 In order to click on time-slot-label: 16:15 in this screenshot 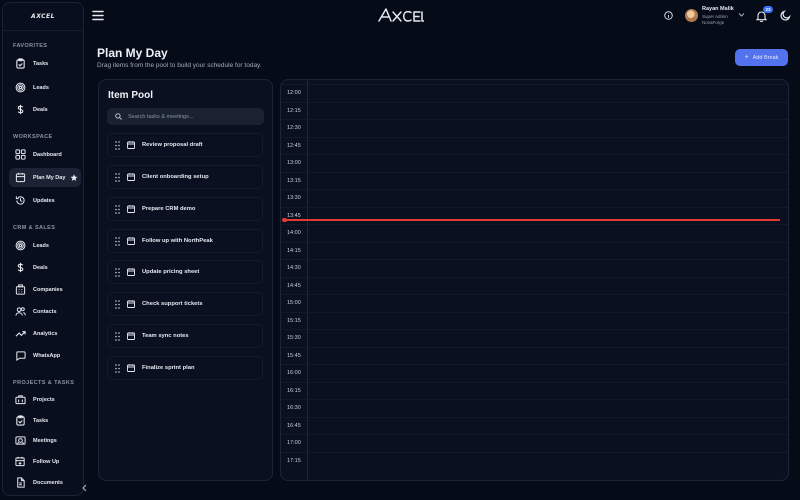, I will do `click(294, 390)`.